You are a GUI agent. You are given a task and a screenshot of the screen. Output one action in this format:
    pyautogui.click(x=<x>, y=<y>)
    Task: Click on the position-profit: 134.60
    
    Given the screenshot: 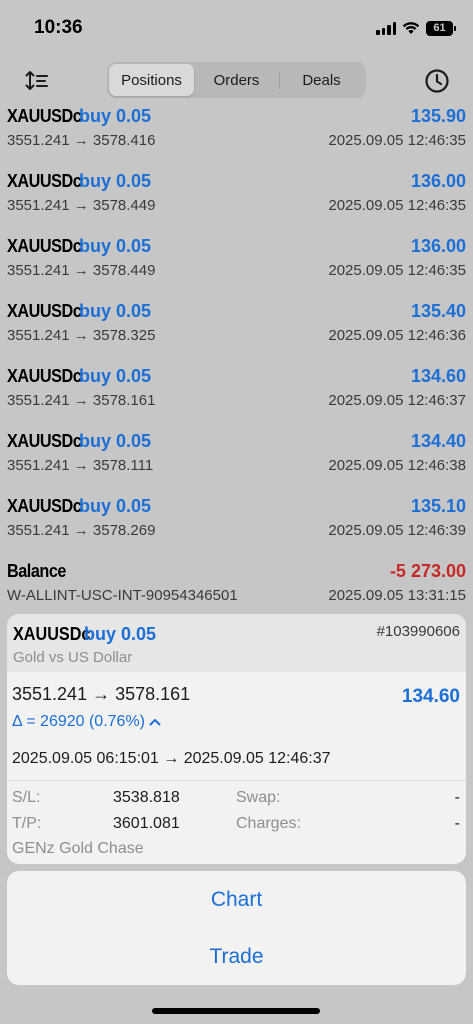 What is the action you would take?
    pyautogui.click(x=438, y=376)
    